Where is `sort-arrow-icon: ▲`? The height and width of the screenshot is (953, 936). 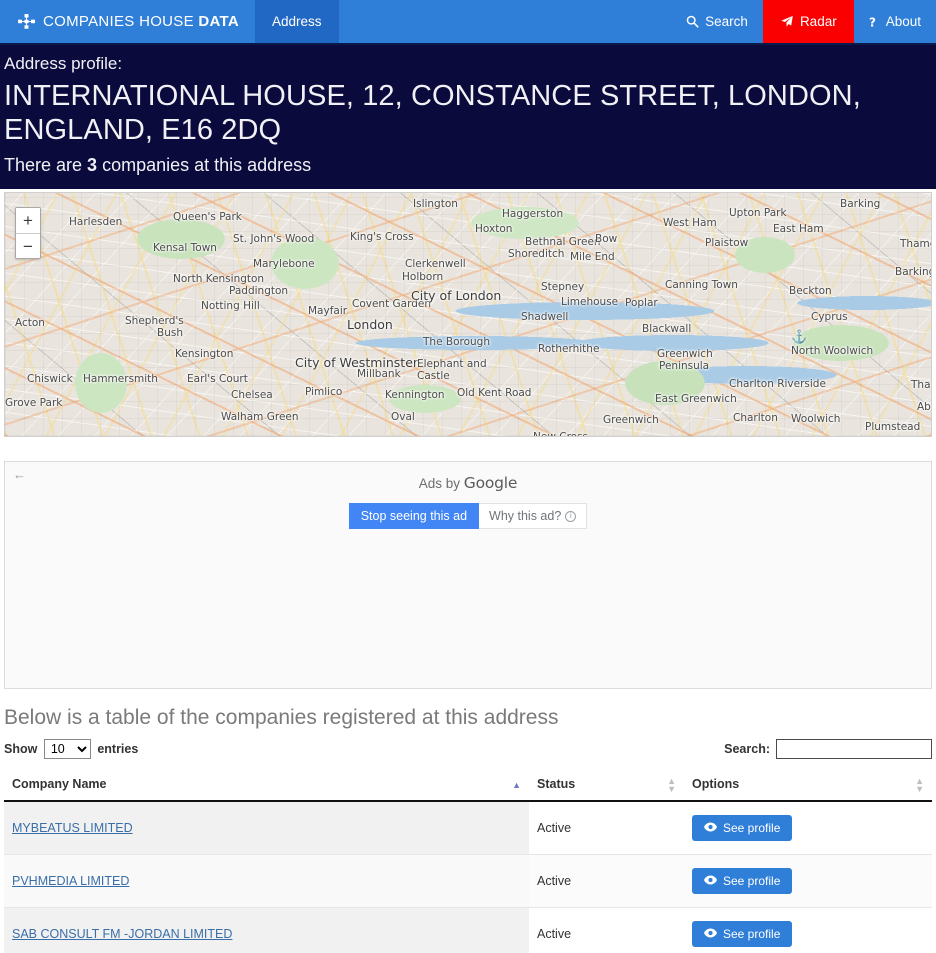
sort-arrow-icon: ▲ is located at coordinates (516, 784).